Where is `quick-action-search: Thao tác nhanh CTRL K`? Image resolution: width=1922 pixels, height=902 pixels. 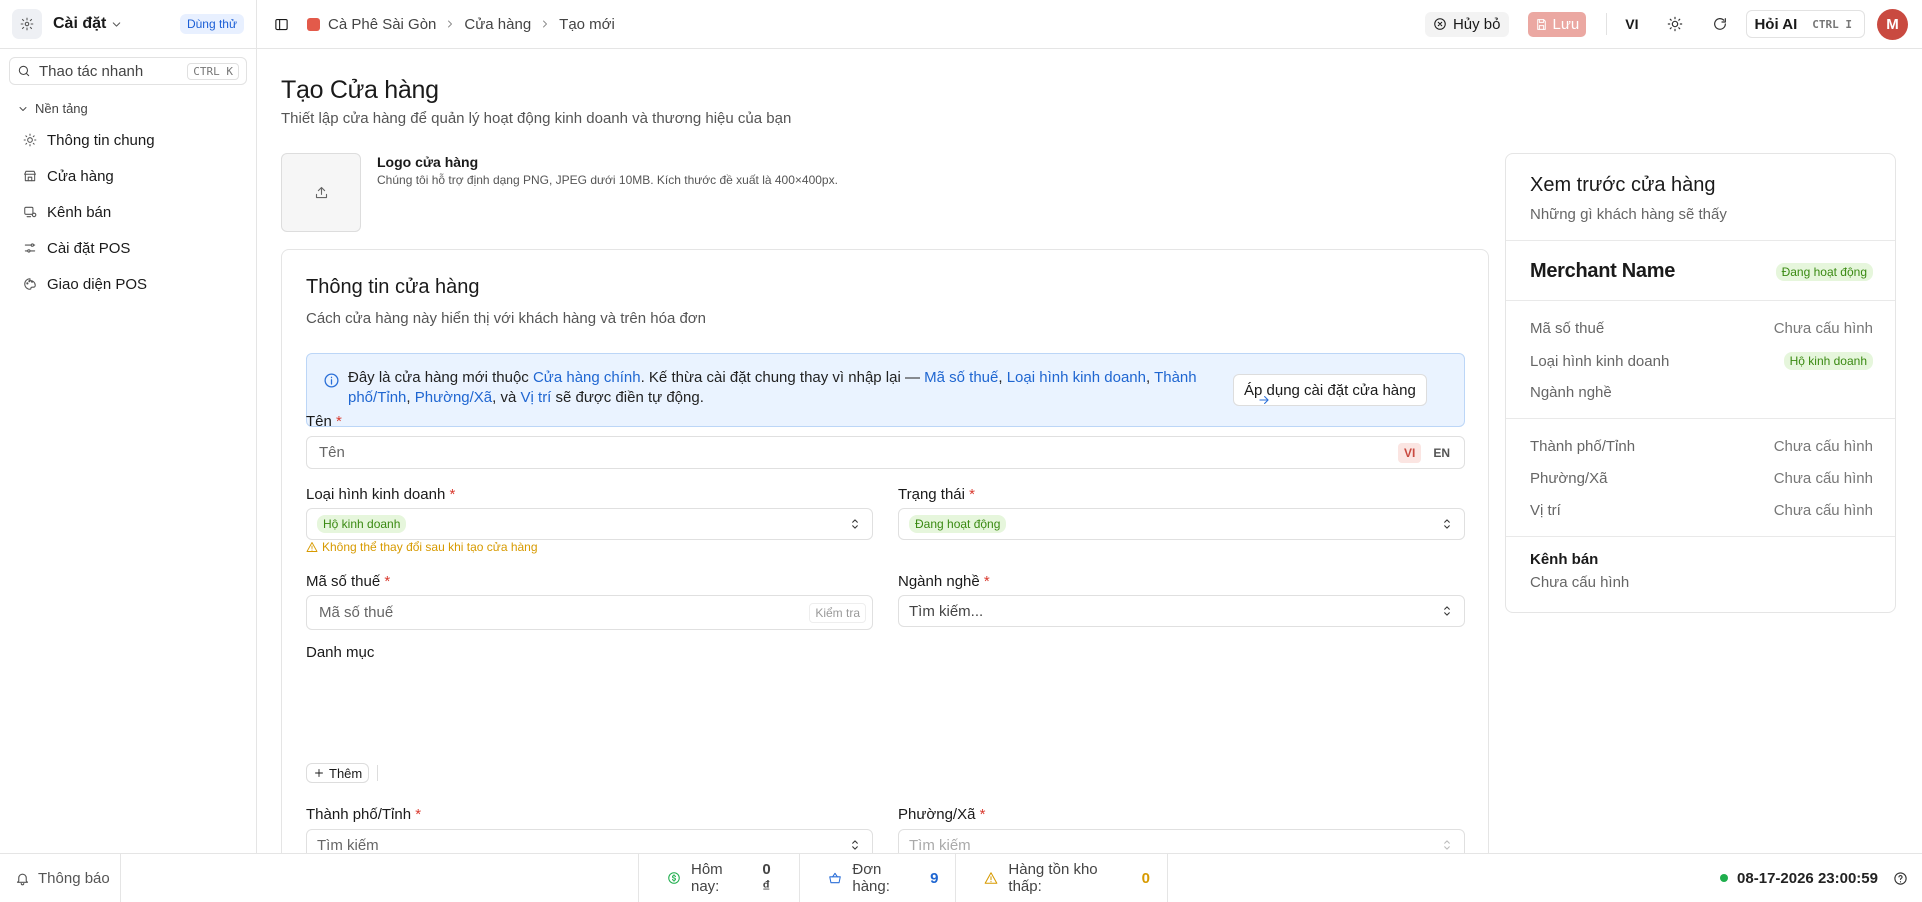 quick-action-search: Thao tác nhanh CTRL K is located at coordinates (128, 71).